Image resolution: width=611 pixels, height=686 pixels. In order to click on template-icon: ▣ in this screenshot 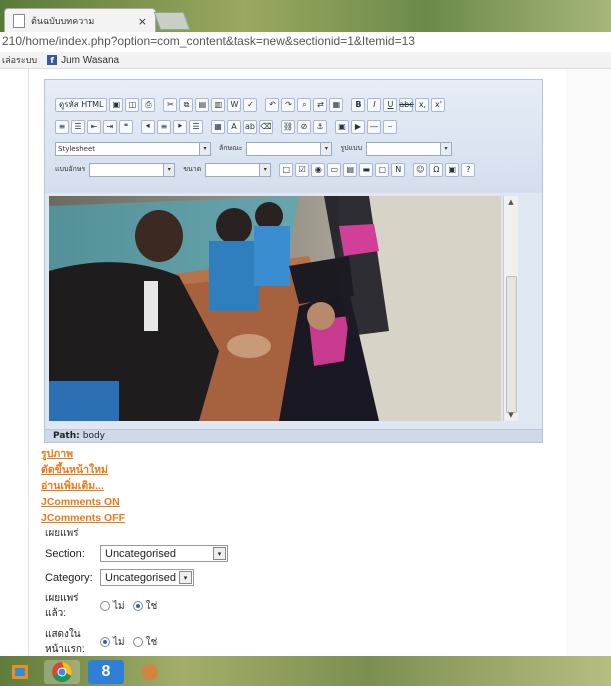, I will do `click(452, 169)`.